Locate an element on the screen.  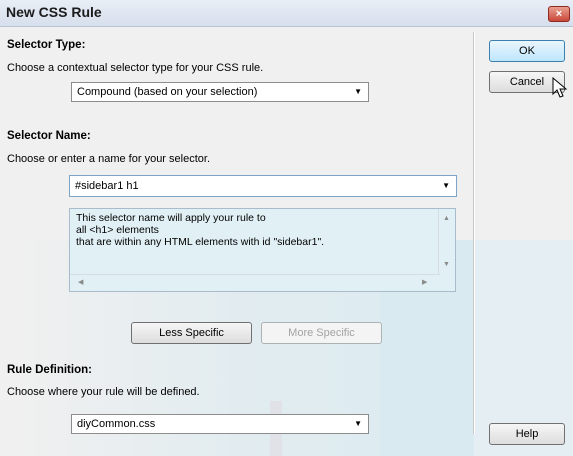
more-specific-button: More Specific is located at coordinates (321, 333).